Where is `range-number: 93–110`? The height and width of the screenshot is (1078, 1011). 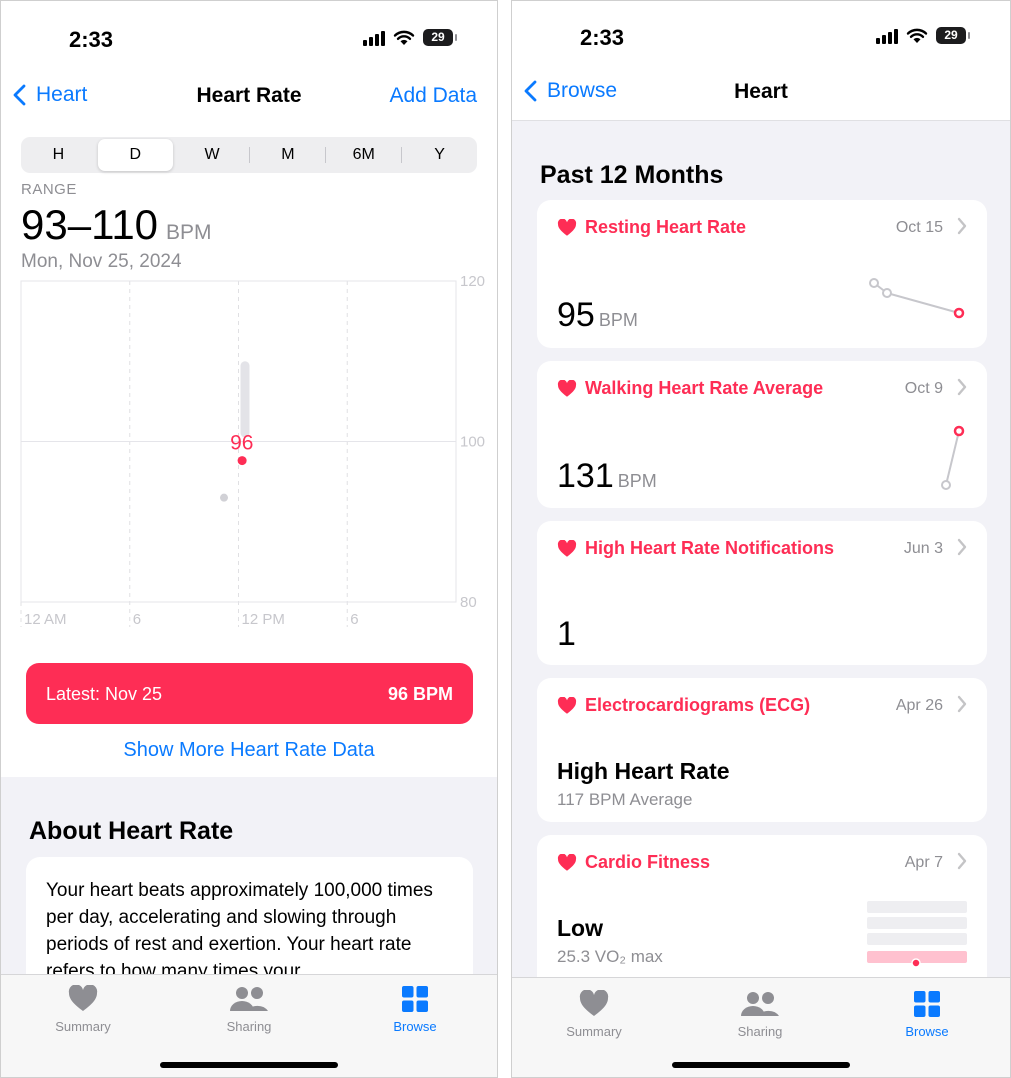 range-number: 93–110 is located at coordinates (90, 224).